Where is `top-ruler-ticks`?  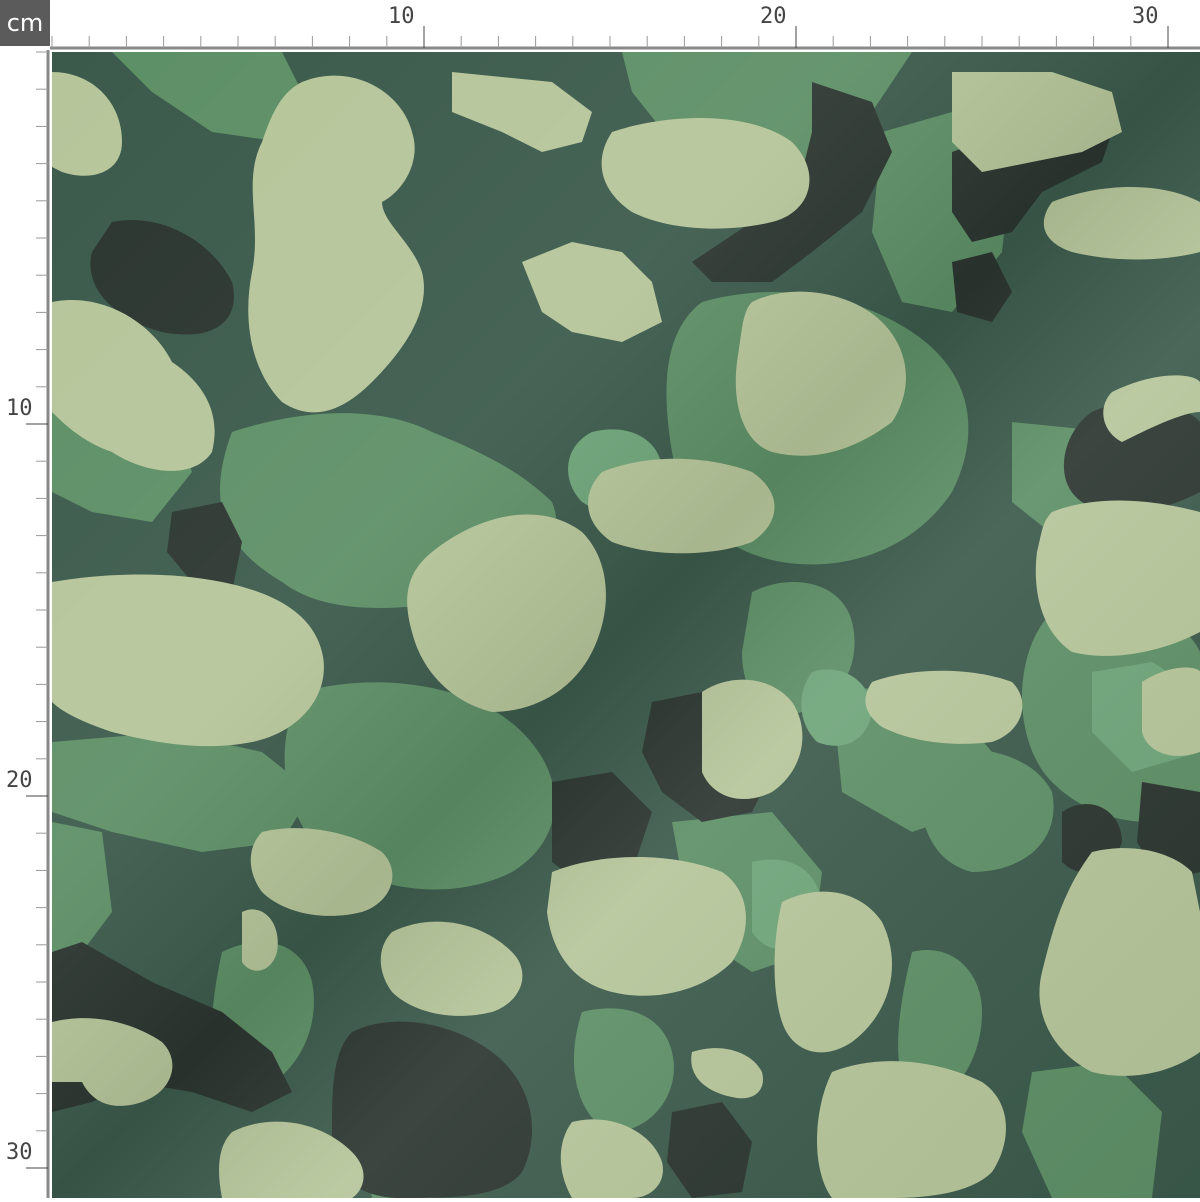 top-ruler-ticks is located at coordinates (625, 38).